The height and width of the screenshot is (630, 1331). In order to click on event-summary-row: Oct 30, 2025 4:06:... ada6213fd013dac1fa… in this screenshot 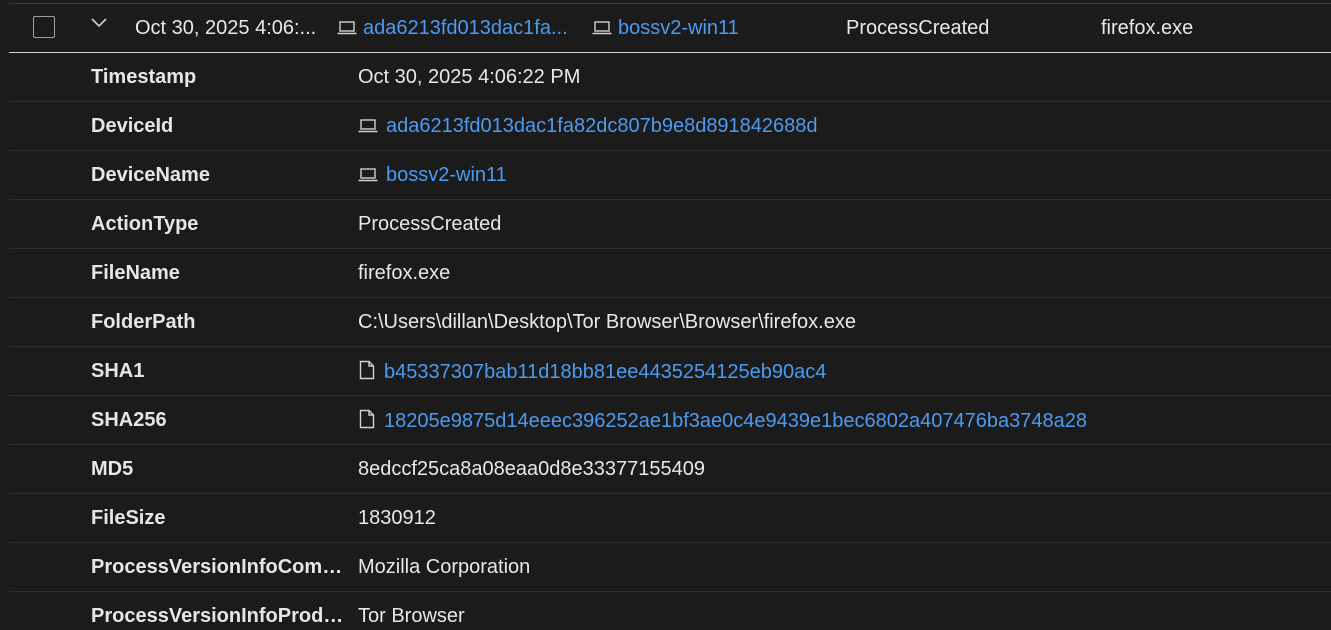, I will do `click(670, 28)`.